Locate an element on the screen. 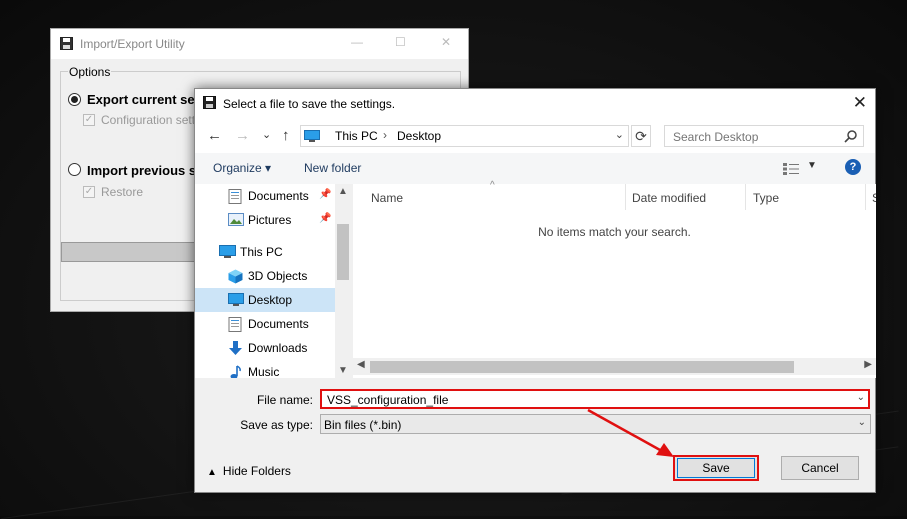 This screenshot has width=907, height=519. save-as-type-label: Save as type: is located at coordinates (276, 425).